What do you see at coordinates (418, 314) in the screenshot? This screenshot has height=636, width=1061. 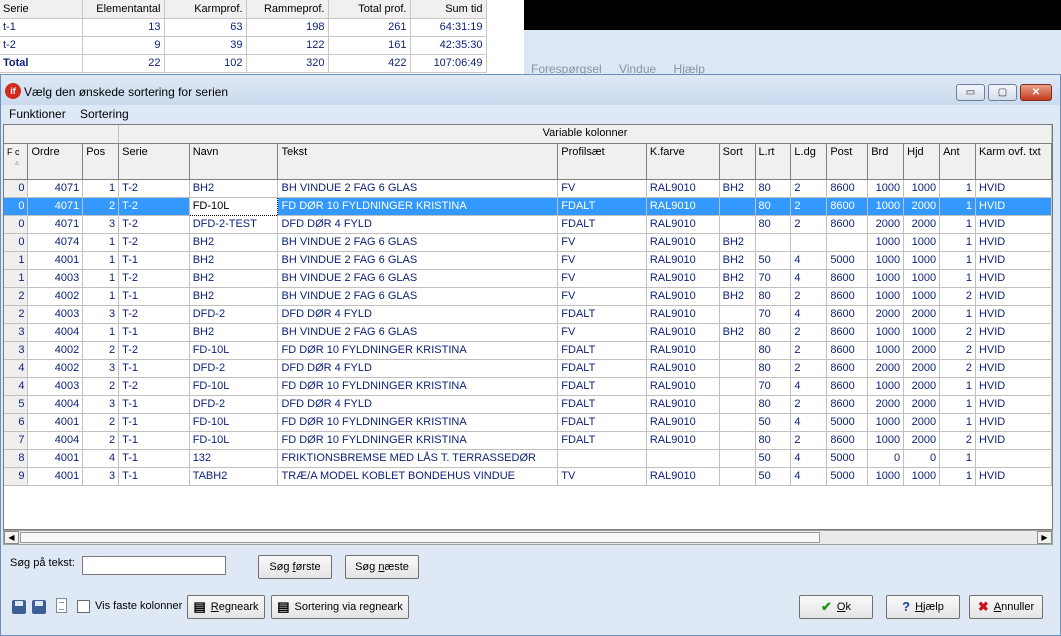 I see `table-cell: DFD DØR 4 FYLD` at bounding box center [418, 314].